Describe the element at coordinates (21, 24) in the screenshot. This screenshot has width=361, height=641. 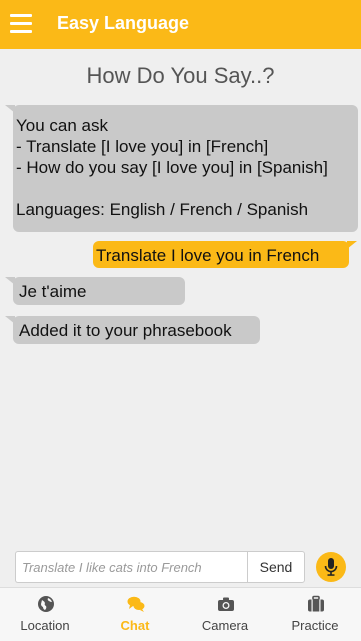
I see `hamburger-icon` at that location.